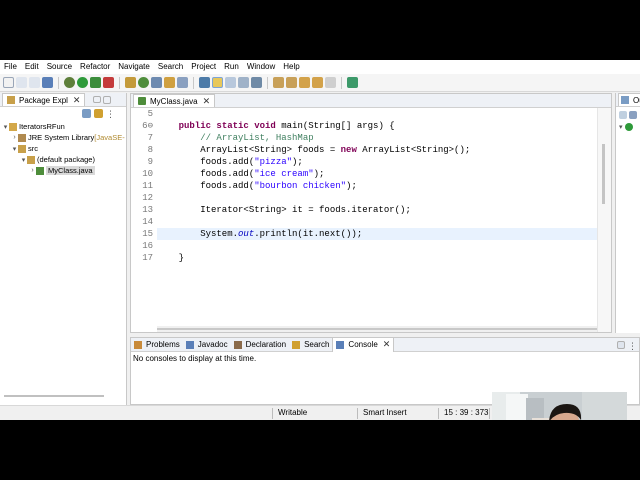  Describe the element at coordinates (156, 82) in the screenshot. I see `open-type-icon` at that location.